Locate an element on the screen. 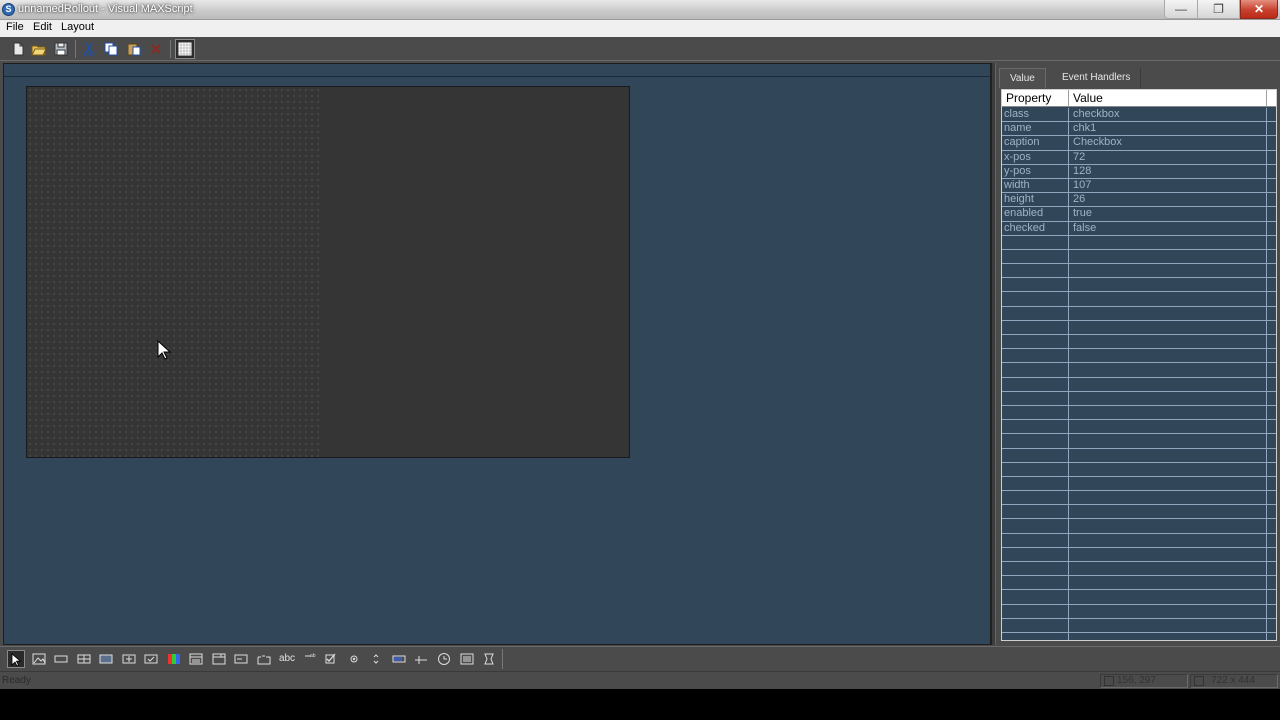 This screenshot has height=720, width=1280. tab-value: Value is located at coordinates (1022, 78).